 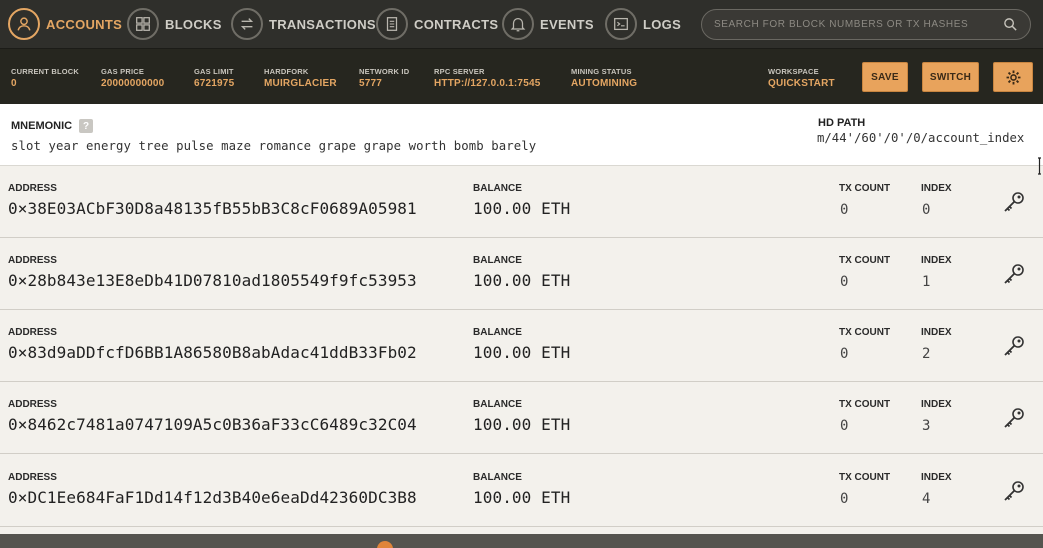 I want to click on help-icon: ?, so click(x=86, y=126).